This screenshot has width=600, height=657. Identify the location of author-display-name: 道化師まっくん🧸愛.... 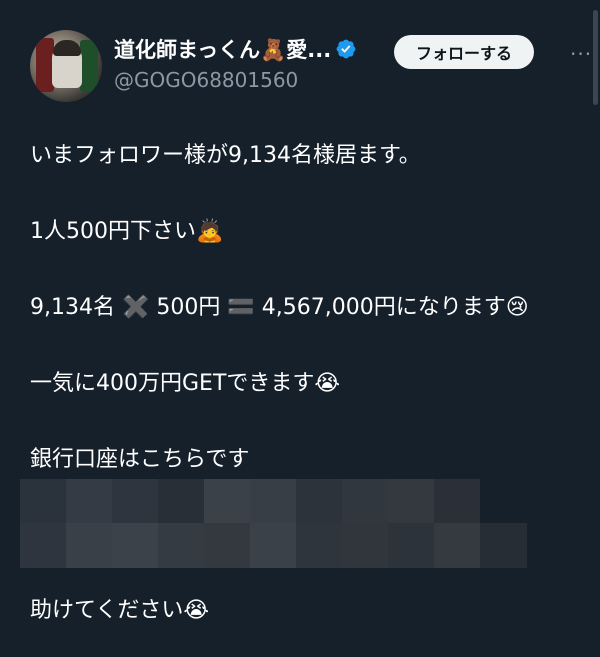
(222, 49).